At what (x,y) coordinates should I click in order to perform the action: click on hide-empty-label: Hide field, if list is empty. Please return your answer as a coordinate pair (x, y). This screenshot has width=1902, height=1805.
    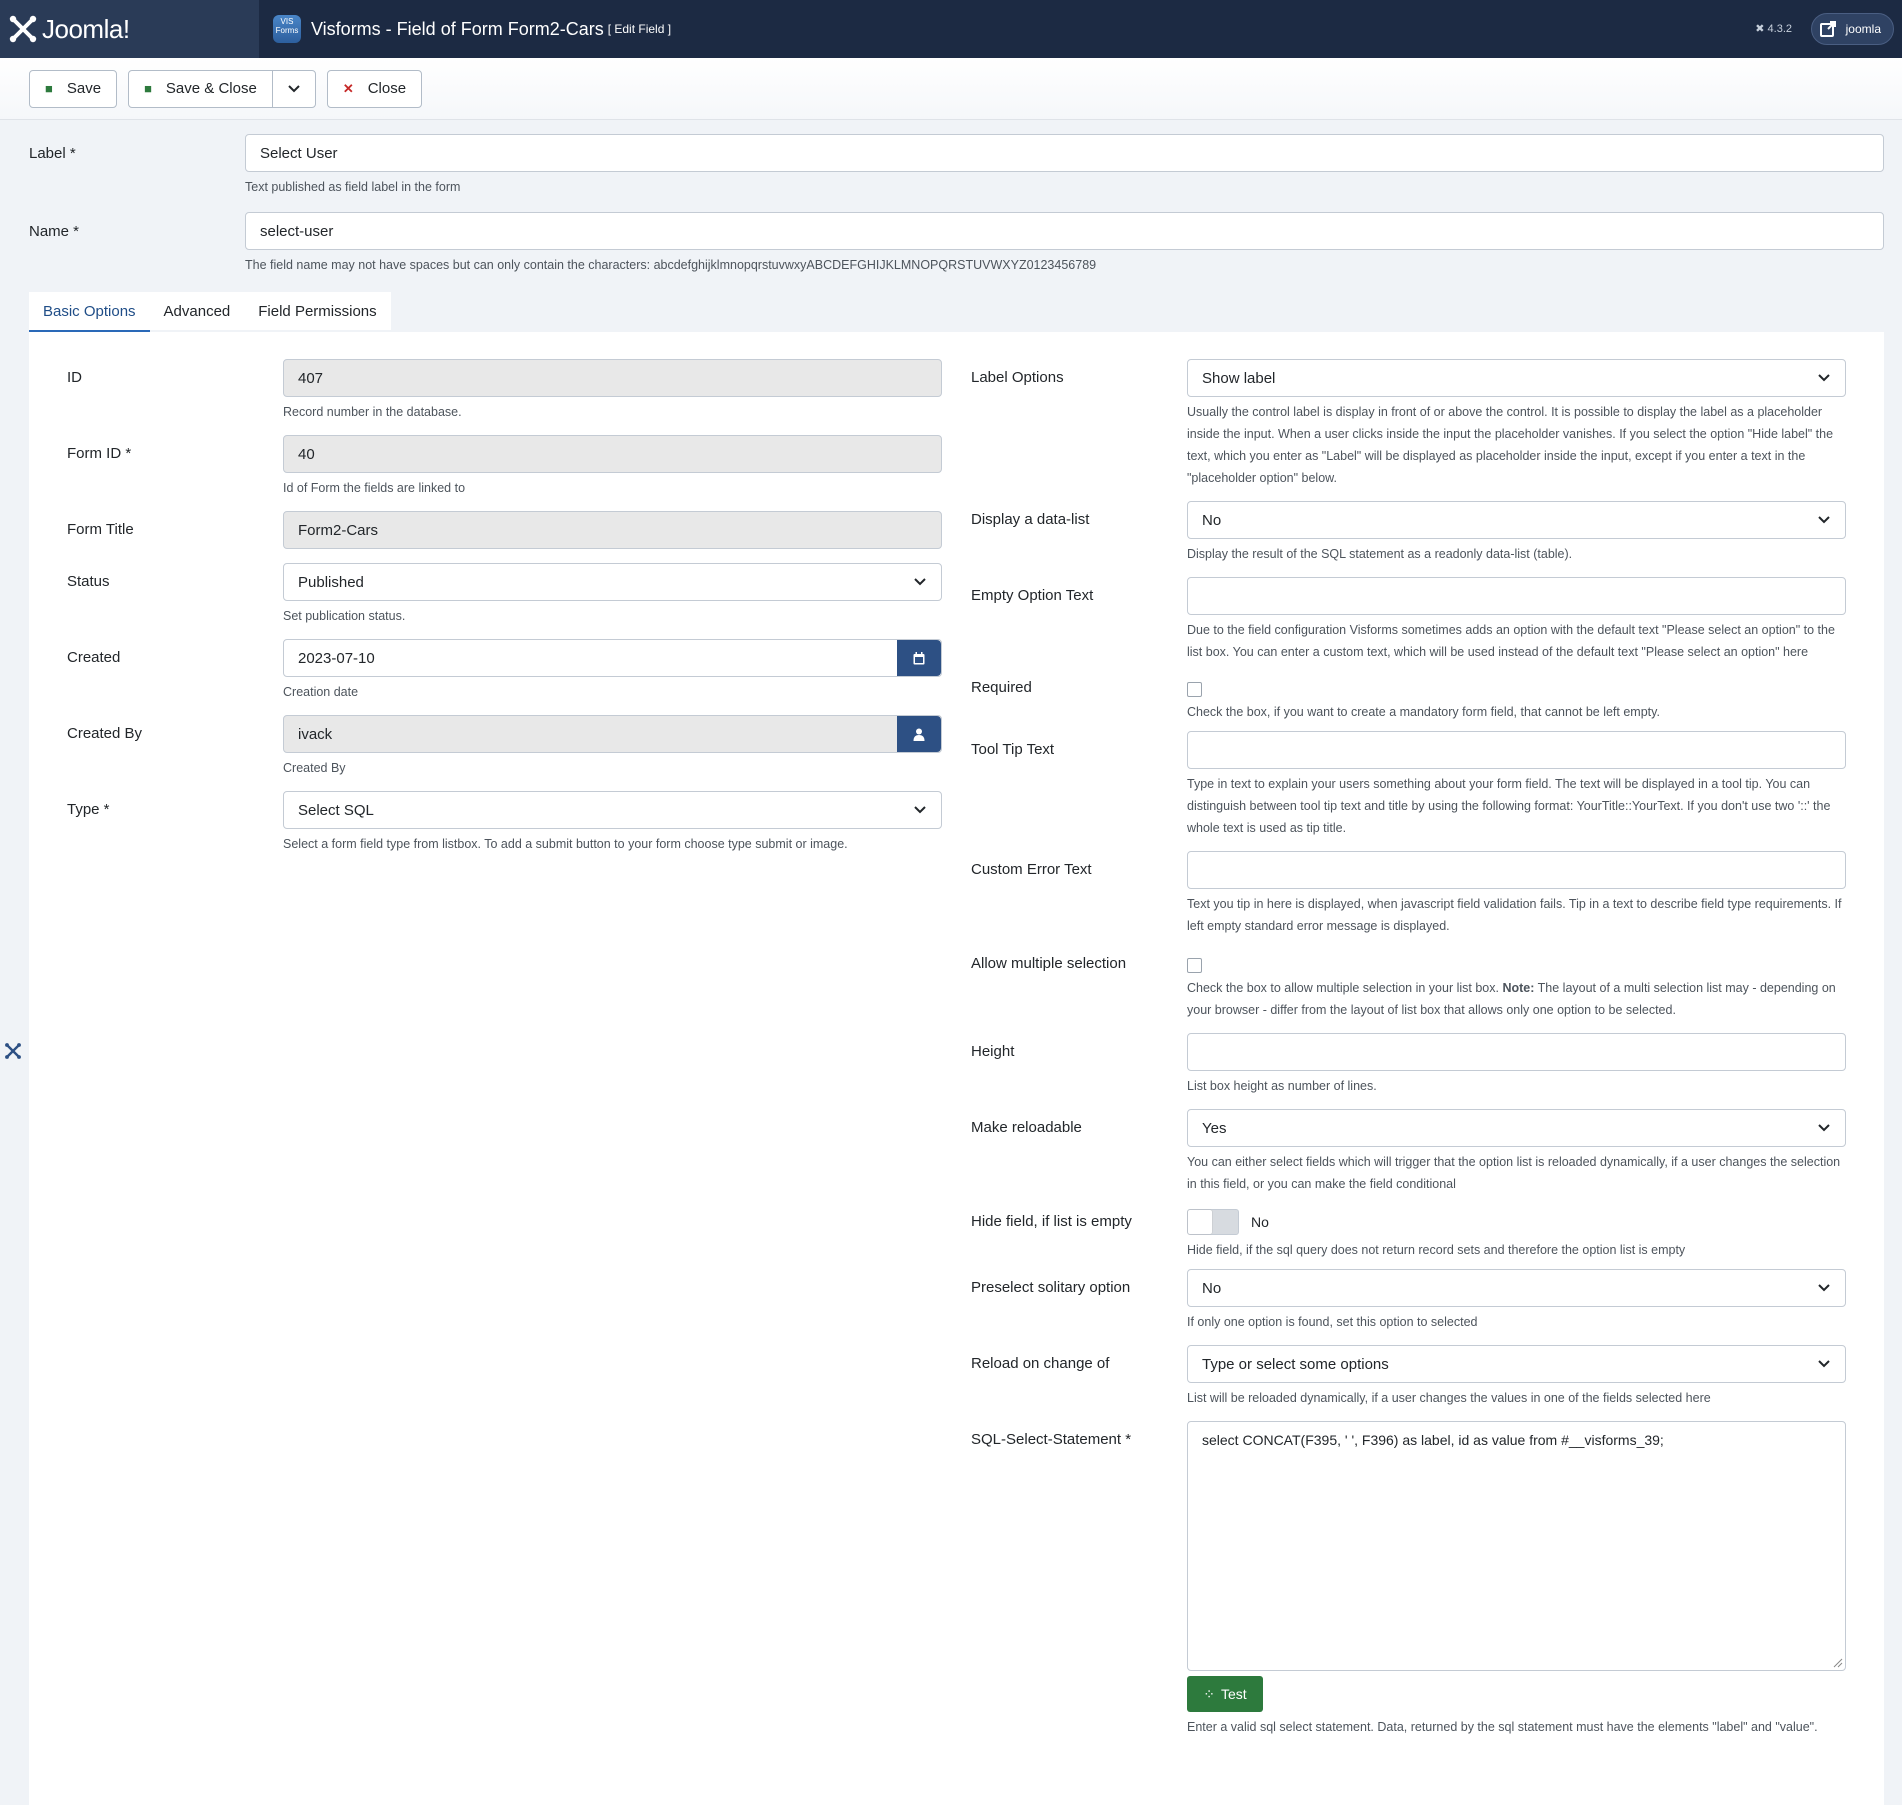
    Looking at the image, I should click on (1051, 1221).